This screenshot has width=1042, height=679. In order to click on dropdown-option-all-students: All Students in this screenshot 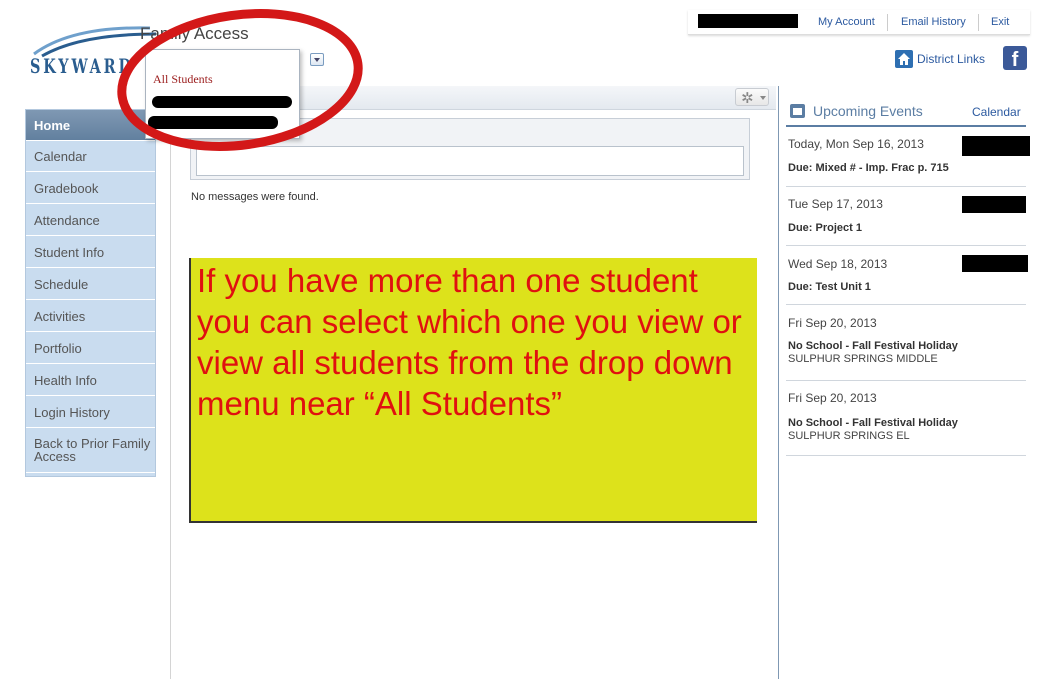, I will do `click(183, 79)`.